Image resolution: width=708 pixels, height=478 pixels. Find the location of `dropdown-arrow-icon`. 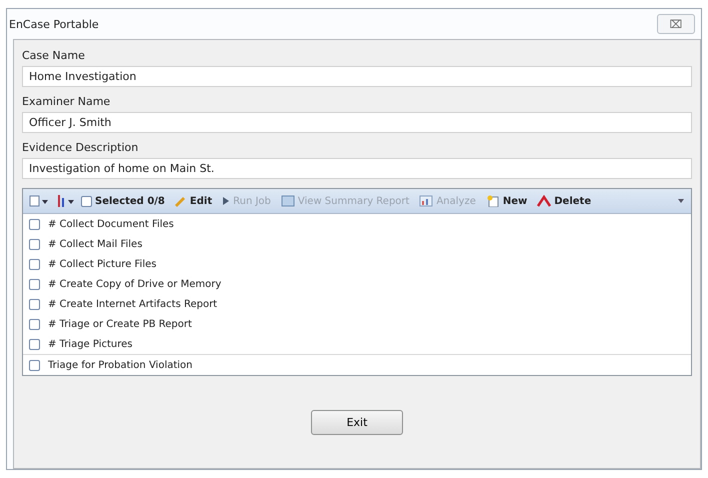

dropdown-arrow-icon is located at coordinates (681, 201).